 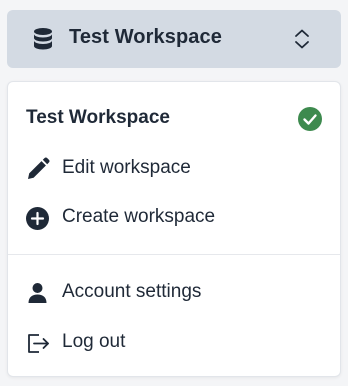 I want to click on menu-item-account-settings: Account settings, so click(x=174, y=293).